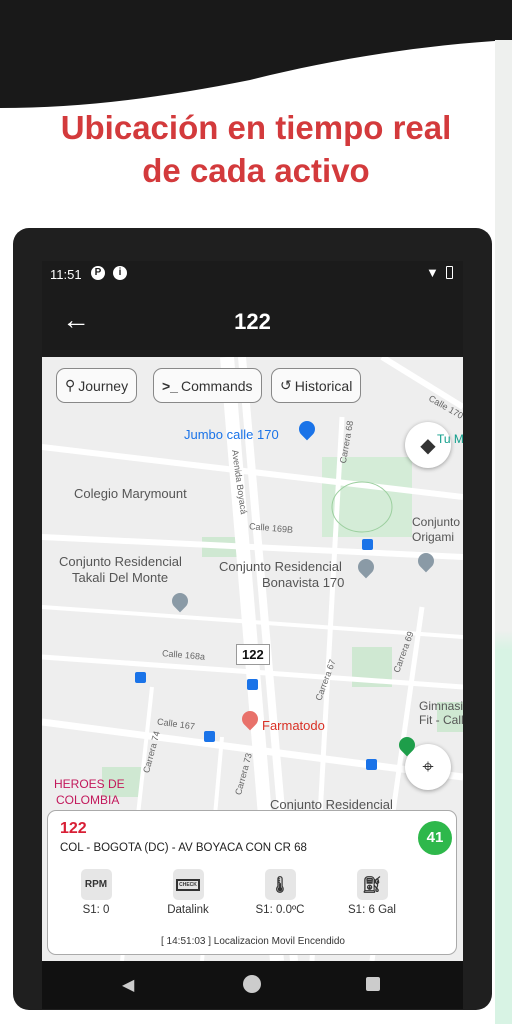  I want to click on thermometer-icon: 🌡︎, so click(280, 884).